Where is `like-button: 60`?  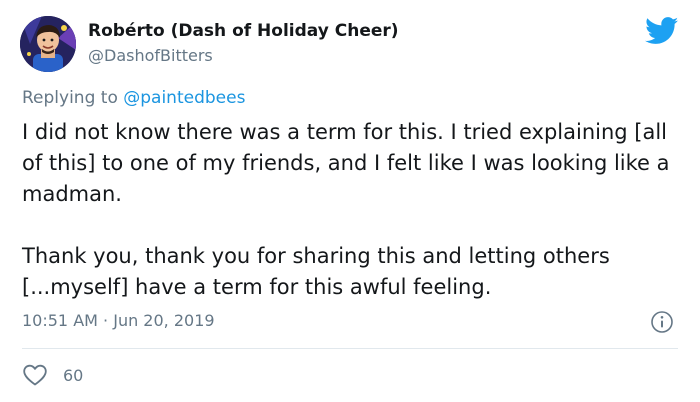
like-button: 60 is located at coordinates (52, 375).